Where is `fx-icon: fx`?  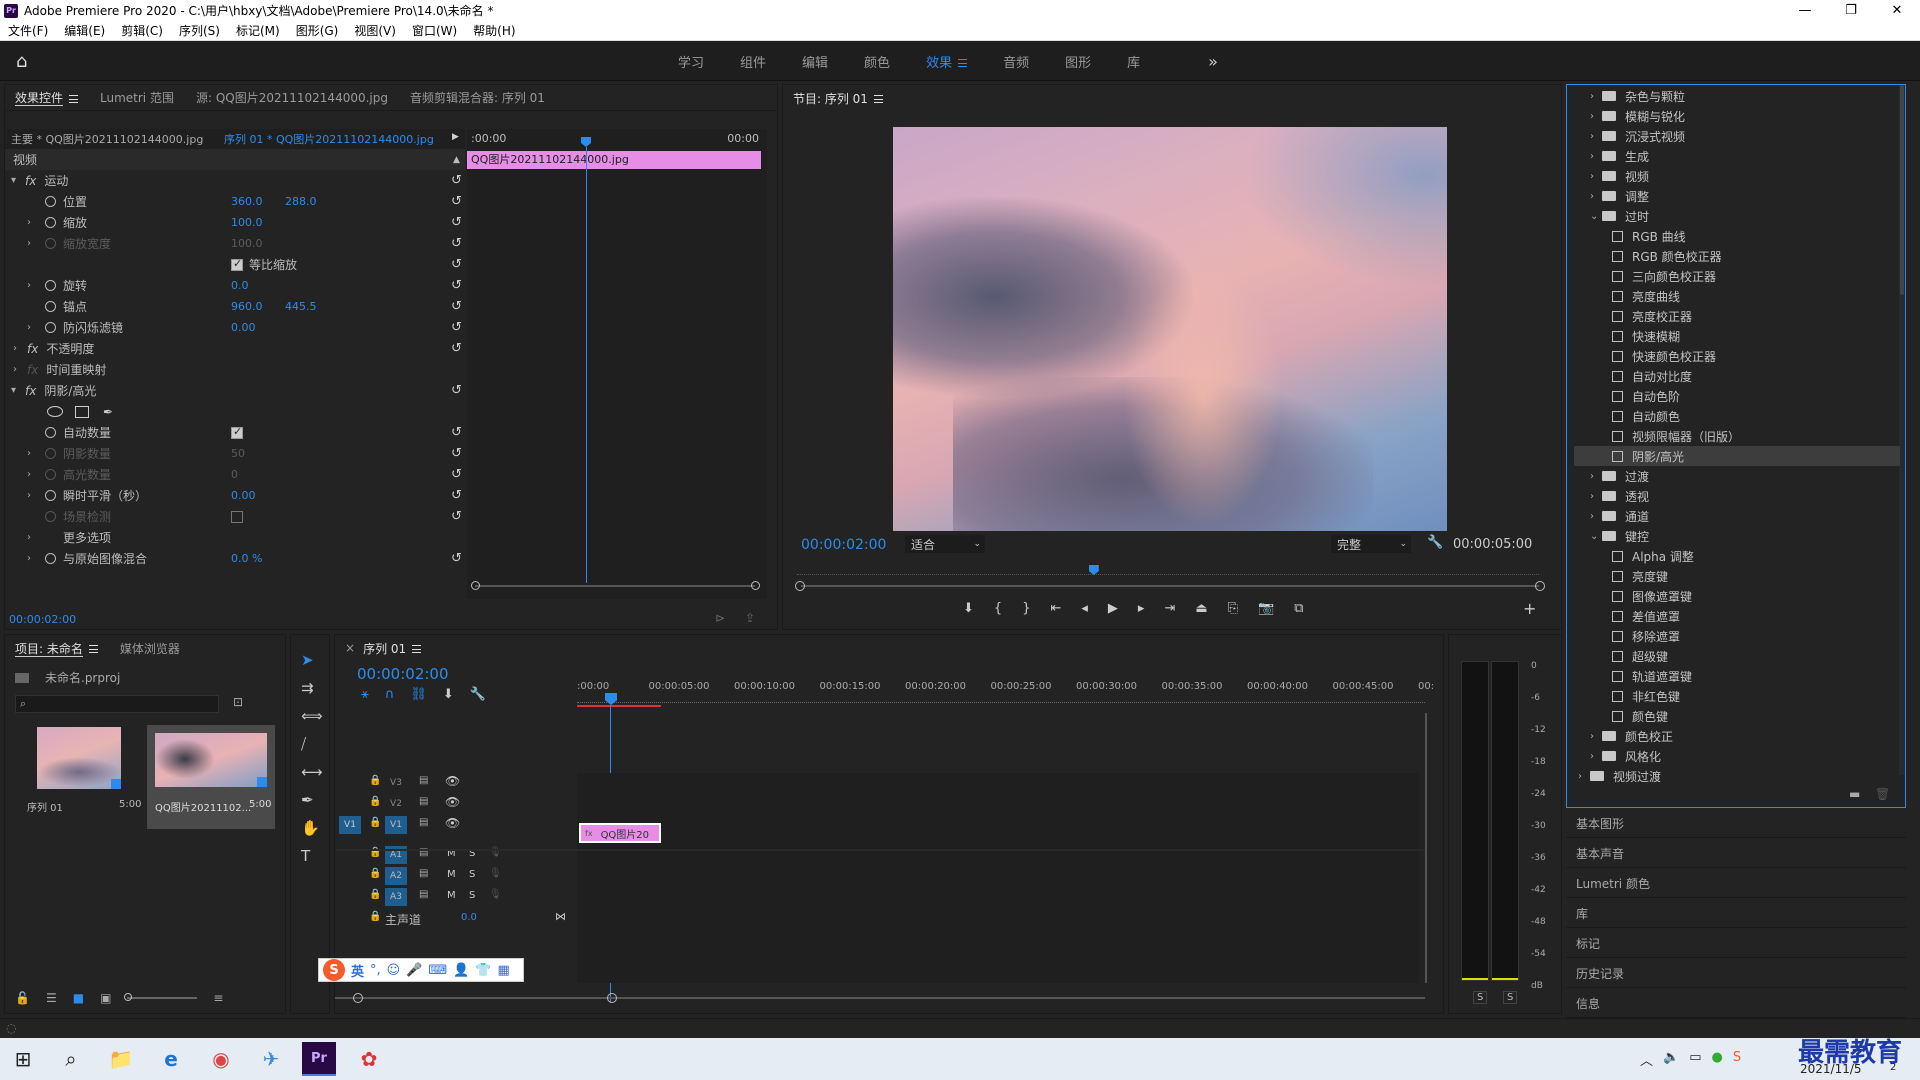 fx-icon: fx is located at coordinates (30, 391).